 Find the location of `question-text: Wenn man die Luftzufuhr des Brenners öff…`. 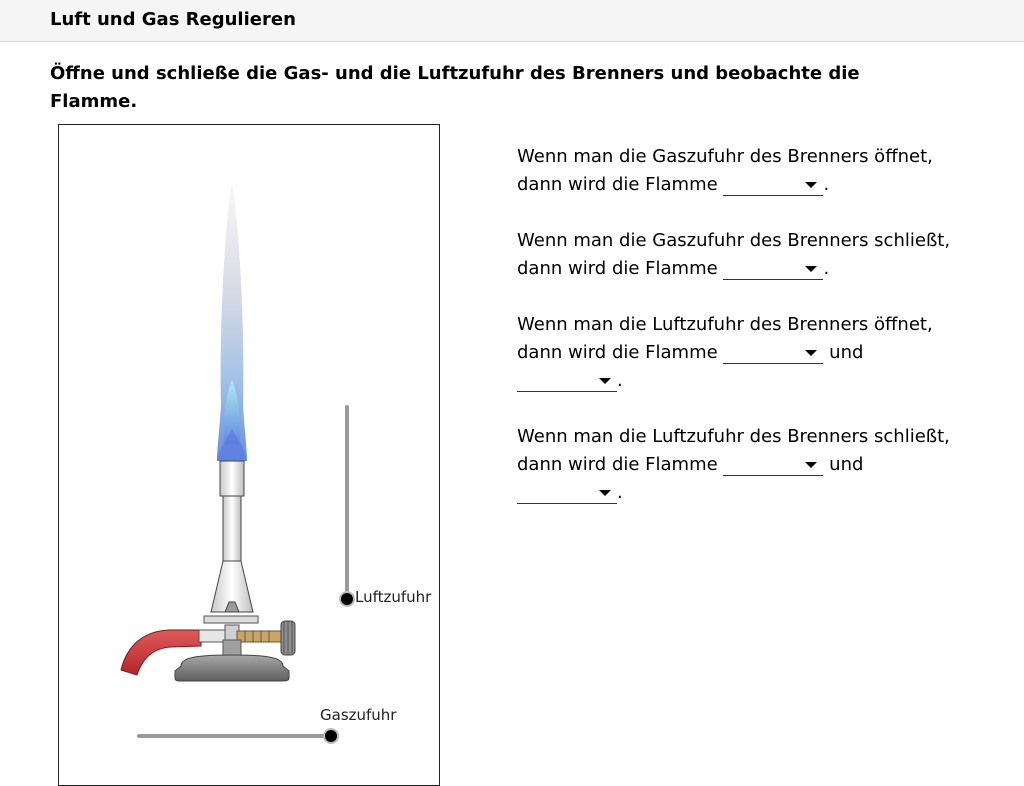

question-text: Wenn man die Luftzufuhr des Brenners öff… is located at coordinates (725, 324).